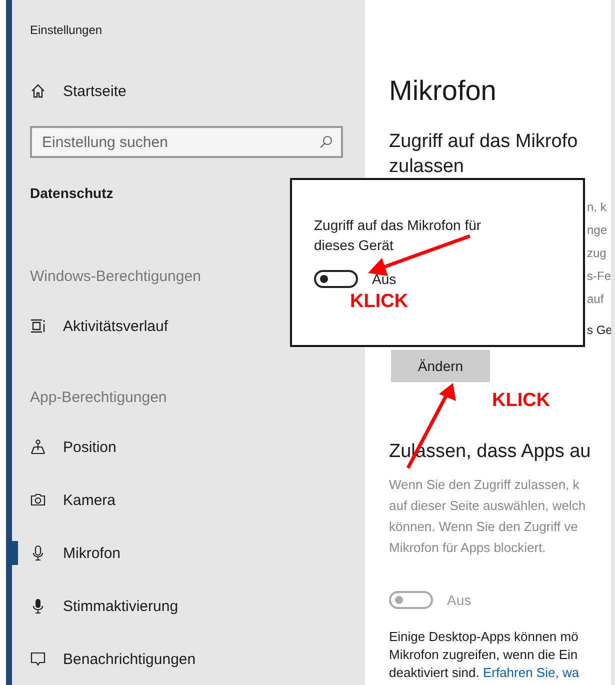 The width and height of the screenshot is (615, 685). I want to click on section-heading: Zugriff auf das Mikrofo, so click(484, 142).